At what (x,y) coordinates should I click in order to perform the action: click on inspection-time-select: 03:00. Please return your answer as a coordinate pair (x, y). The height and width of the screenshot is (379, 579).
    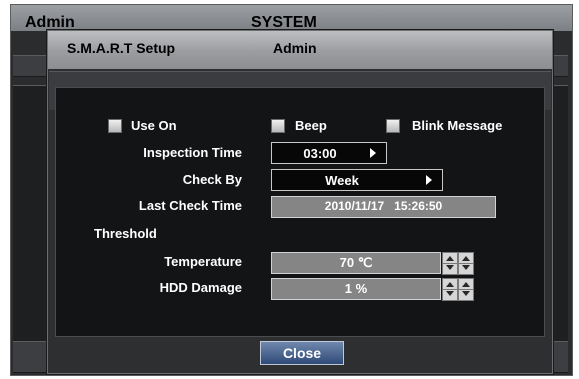
    Looking at the image, I should click on (329, 153).